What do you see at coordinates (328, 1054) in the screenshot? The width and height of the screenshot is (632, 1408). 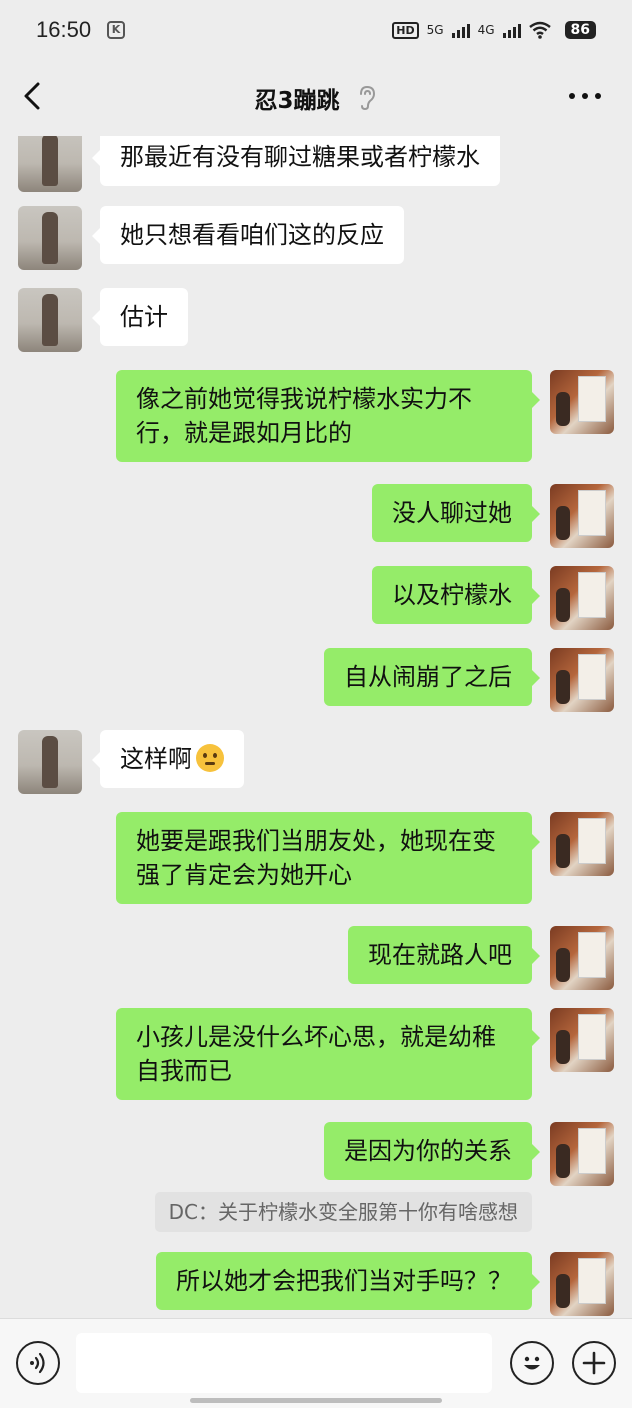 I see `message-bubble: 小孩儿是没什么坏心思，就是幼稚自我而已` at bounding box center [328, 1054].